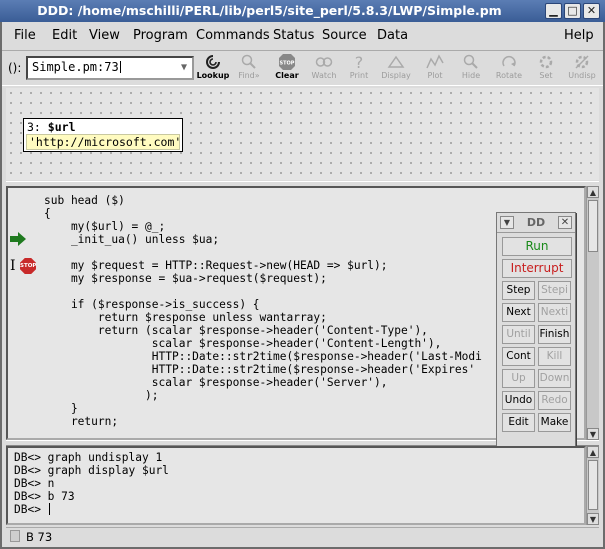 The image size is (605, 549). What do you see at coordinates (25, 35) in the screenshot?
I see `menu-file: File` at bounding box center [25, 35].